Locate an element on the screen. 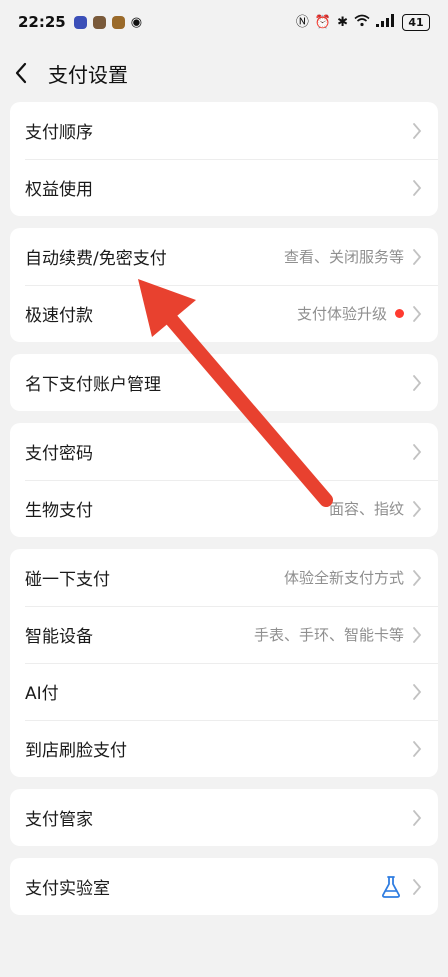  row-label: 碰一下支付 is located at coordinates (67, 580).